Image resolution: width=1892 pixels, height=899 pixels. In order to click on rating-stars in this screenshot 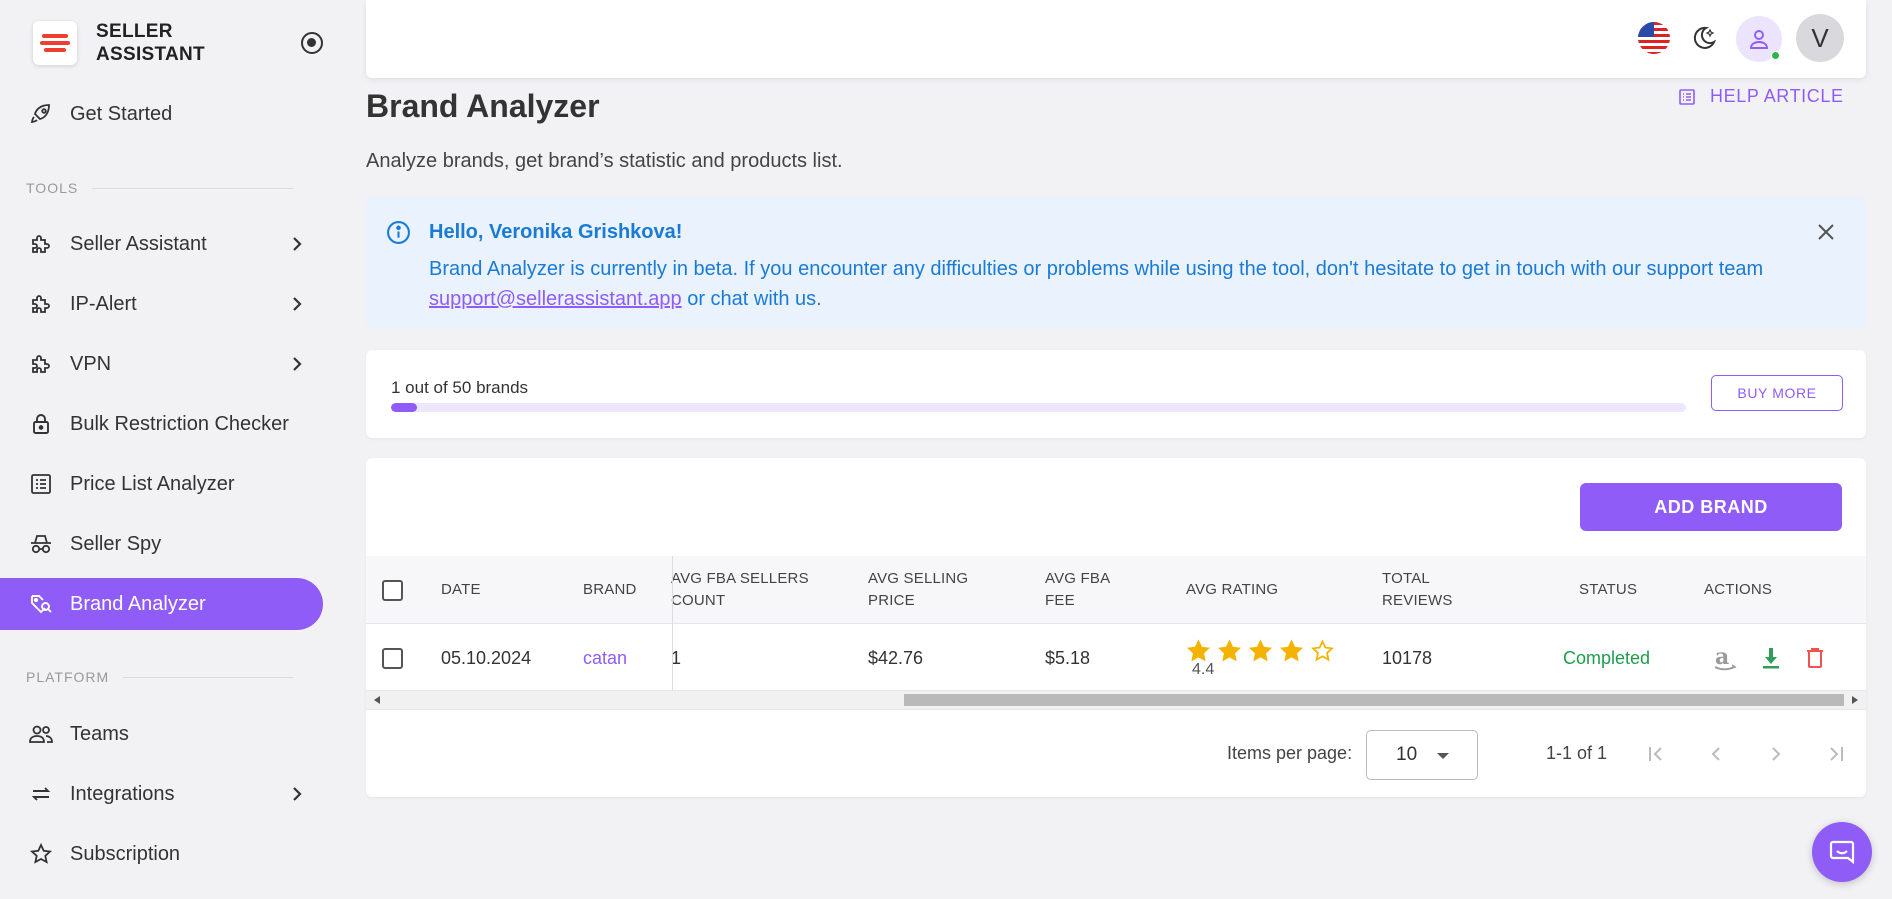, I will do `click(1260, 651)`.